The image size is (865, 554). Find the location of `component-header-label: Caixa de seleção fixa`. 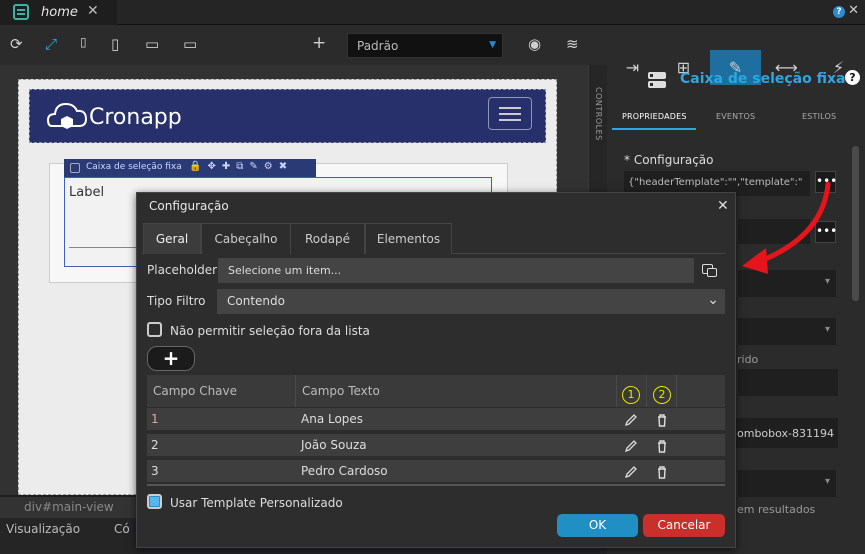

component-header-label: Caixa de seleção fixa is located at coordinates (134, 167).